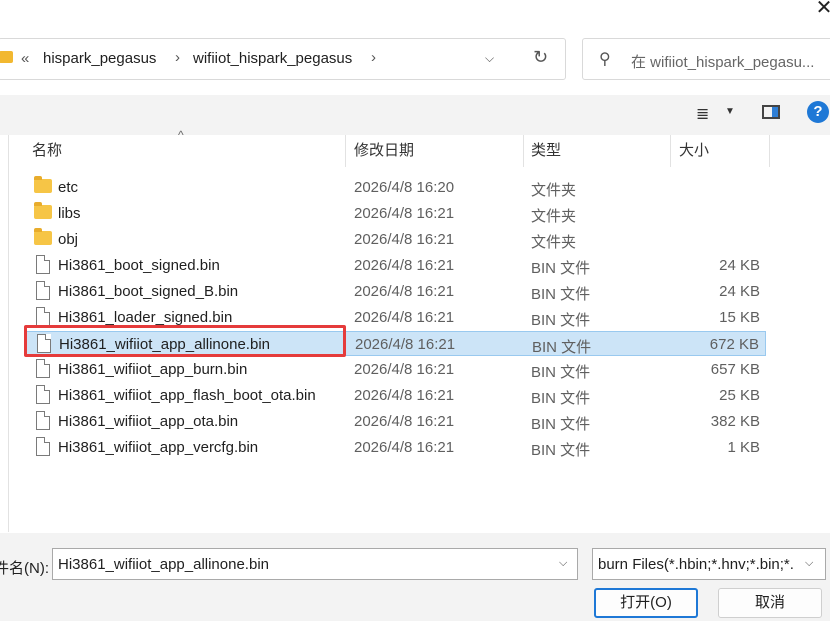 This screenshot has height=621, width=830. Describe the element at coordinates (540, 57) in the screenshot. I see `refresh-icon: ↻` at that location.